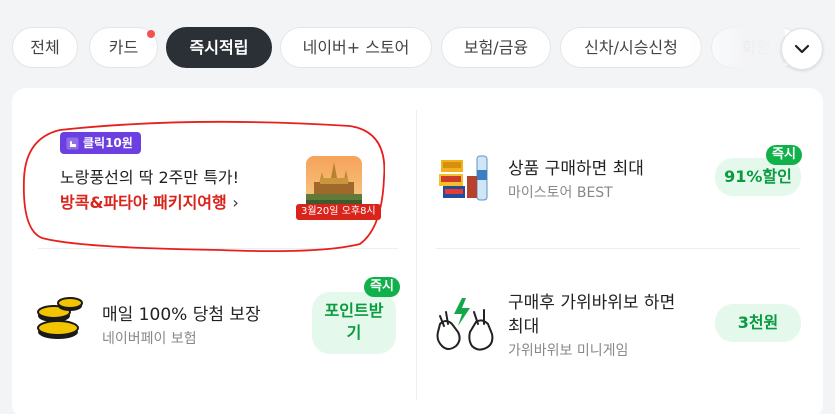 This screenshot has height=414, width=835. Describe the element at coordinates (576, 169) in the screenshot. I see `item-title: 상품 구매하면 최대` at that location.